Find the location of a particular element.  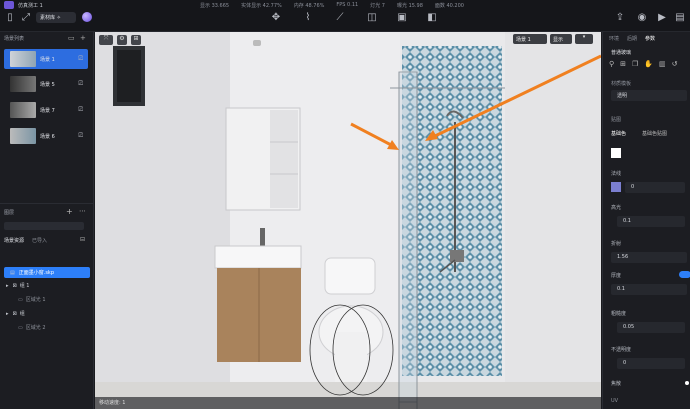

path-icon: ⌇ is located at coordinates (308, 18).